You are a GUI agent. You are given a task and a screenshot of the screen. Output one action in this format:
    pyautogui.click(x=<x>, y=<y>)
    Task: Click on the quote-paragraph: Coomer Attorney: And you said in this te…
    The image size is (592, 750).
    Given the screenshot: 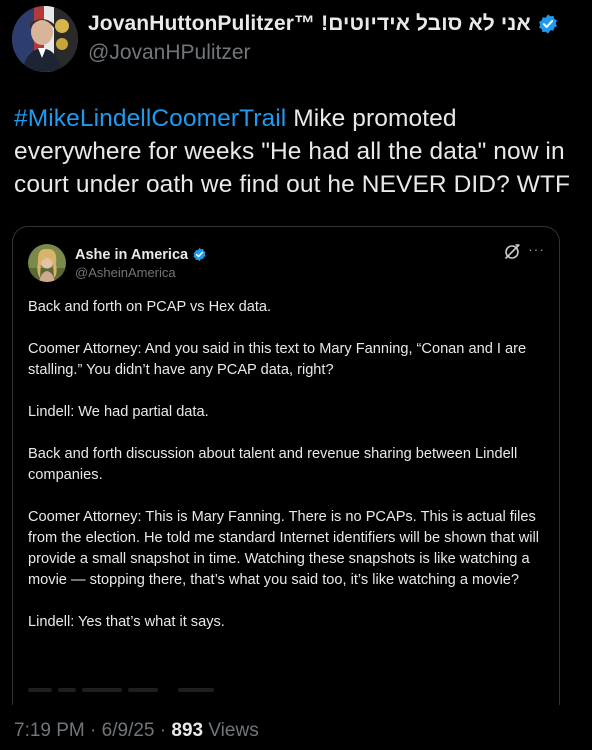 What is the action you would take?
    pyautogui.click(x=277, y=359)
    